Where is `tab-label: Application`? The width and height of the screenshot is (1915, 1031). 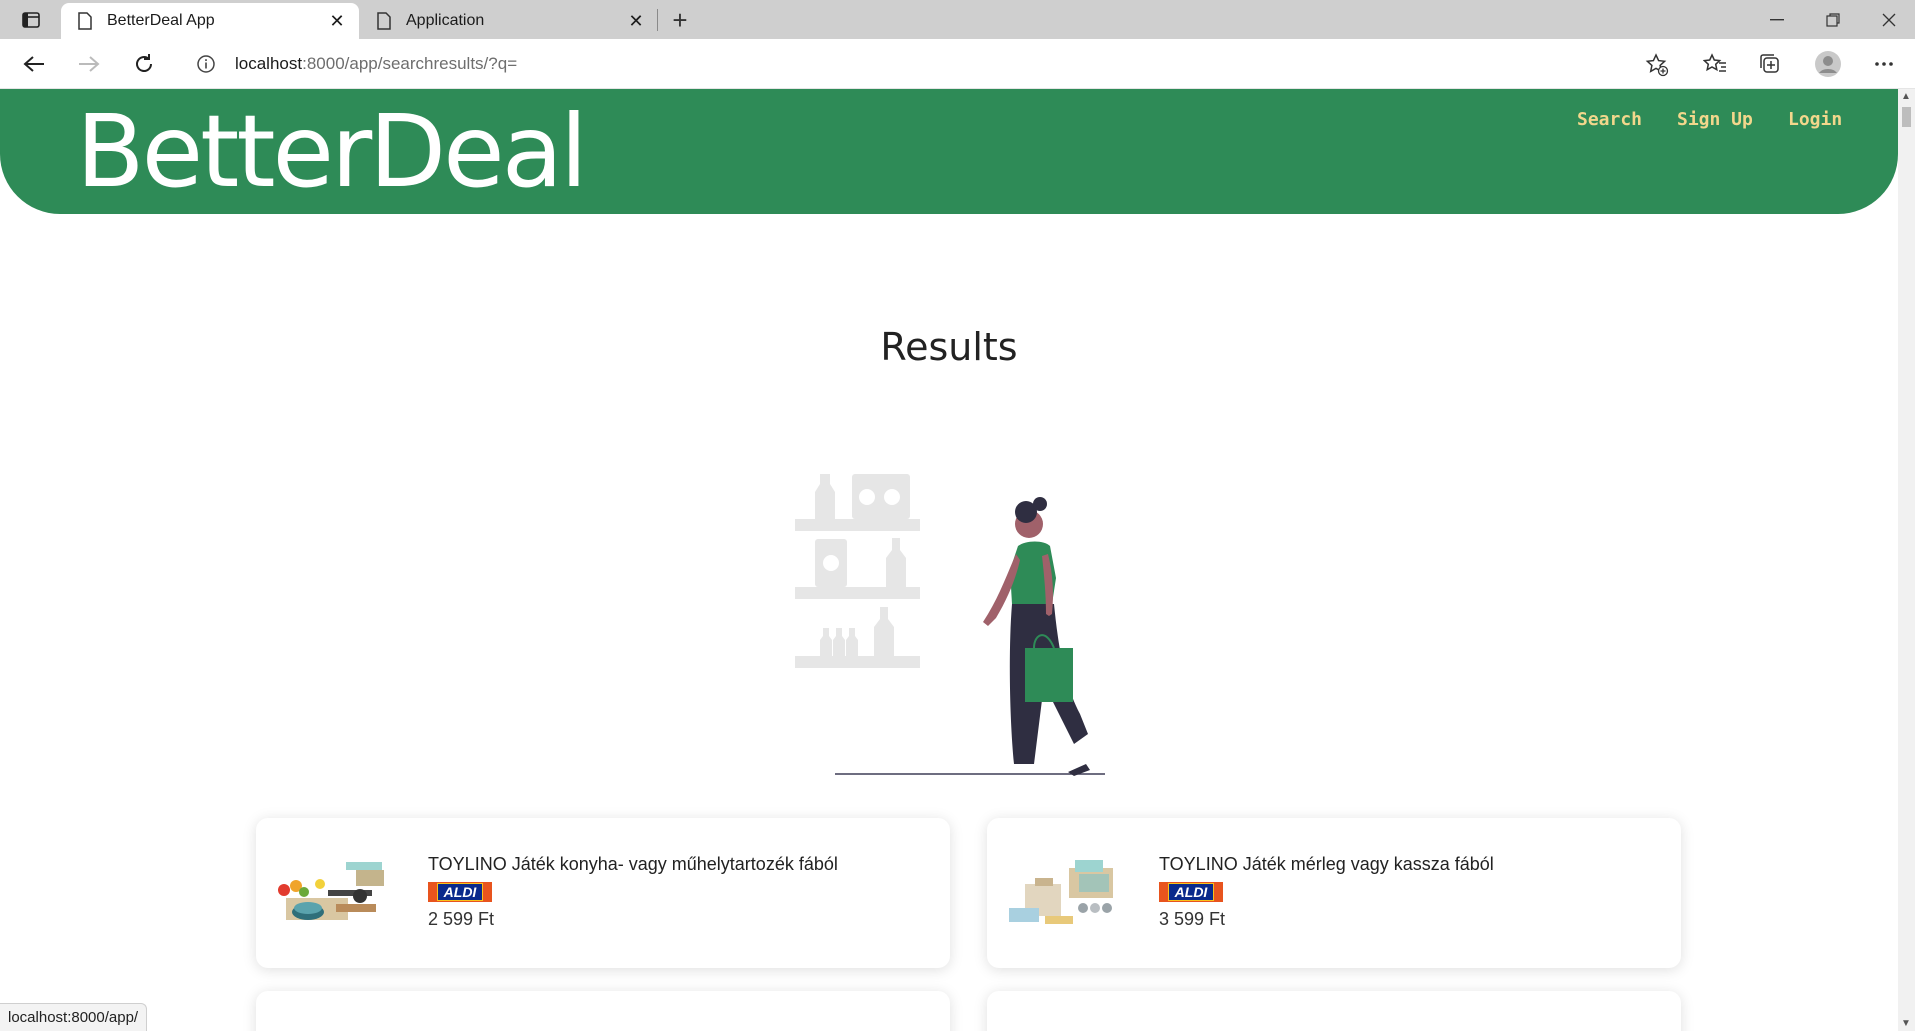
tab-label: Application is located at coordinates (445, 20).